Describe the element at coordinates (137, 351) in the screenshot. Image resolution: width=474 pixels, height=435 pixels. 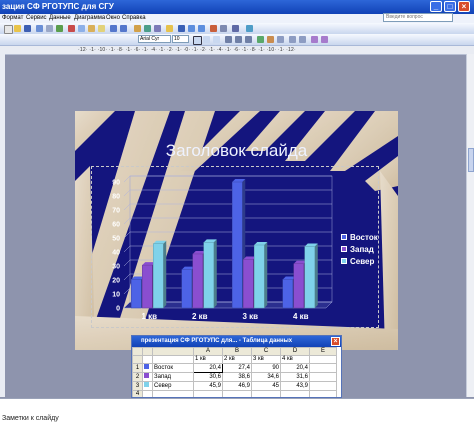
I see `corner-cell` at that location.